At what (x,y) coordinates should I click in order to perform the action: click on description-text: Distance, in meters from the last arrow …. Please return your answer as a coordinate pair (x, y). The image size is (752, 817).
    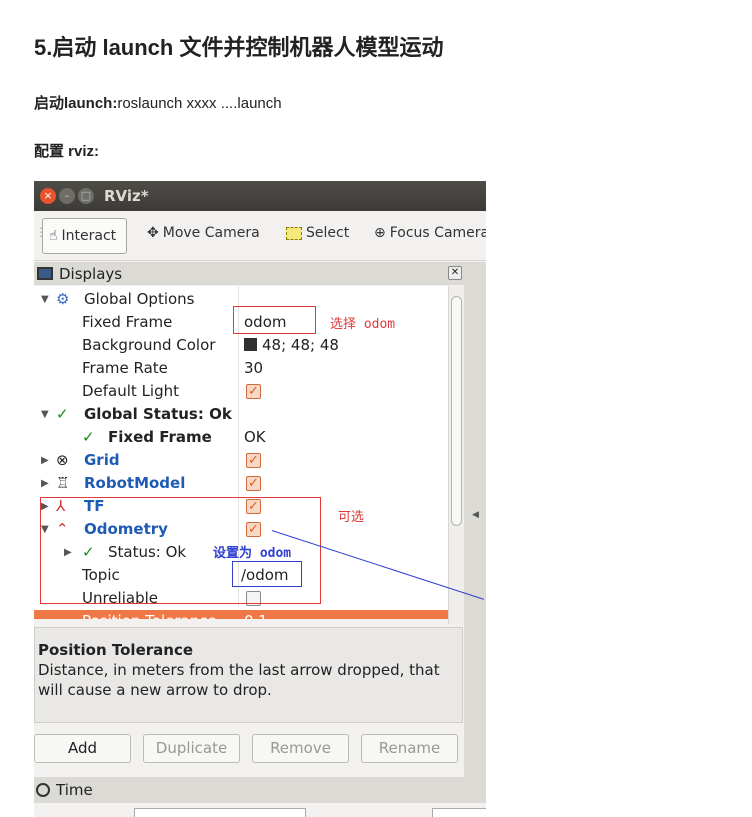
    Looking at the image, I should click on (239, 680).